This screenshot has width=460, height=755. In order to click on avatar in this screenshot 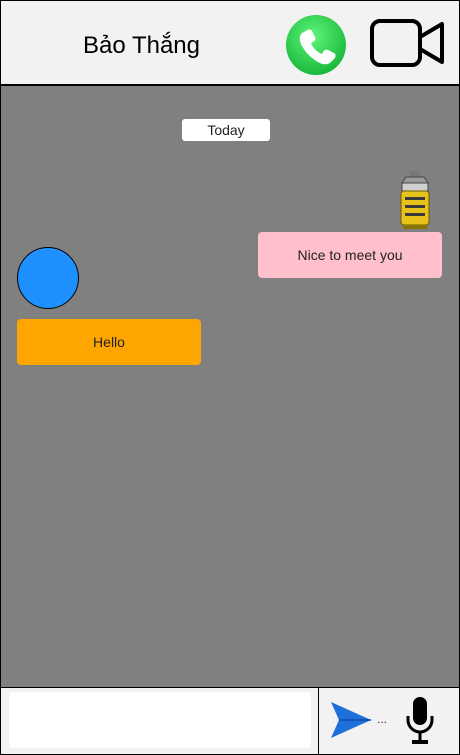, I will do `click(48, 278)`.